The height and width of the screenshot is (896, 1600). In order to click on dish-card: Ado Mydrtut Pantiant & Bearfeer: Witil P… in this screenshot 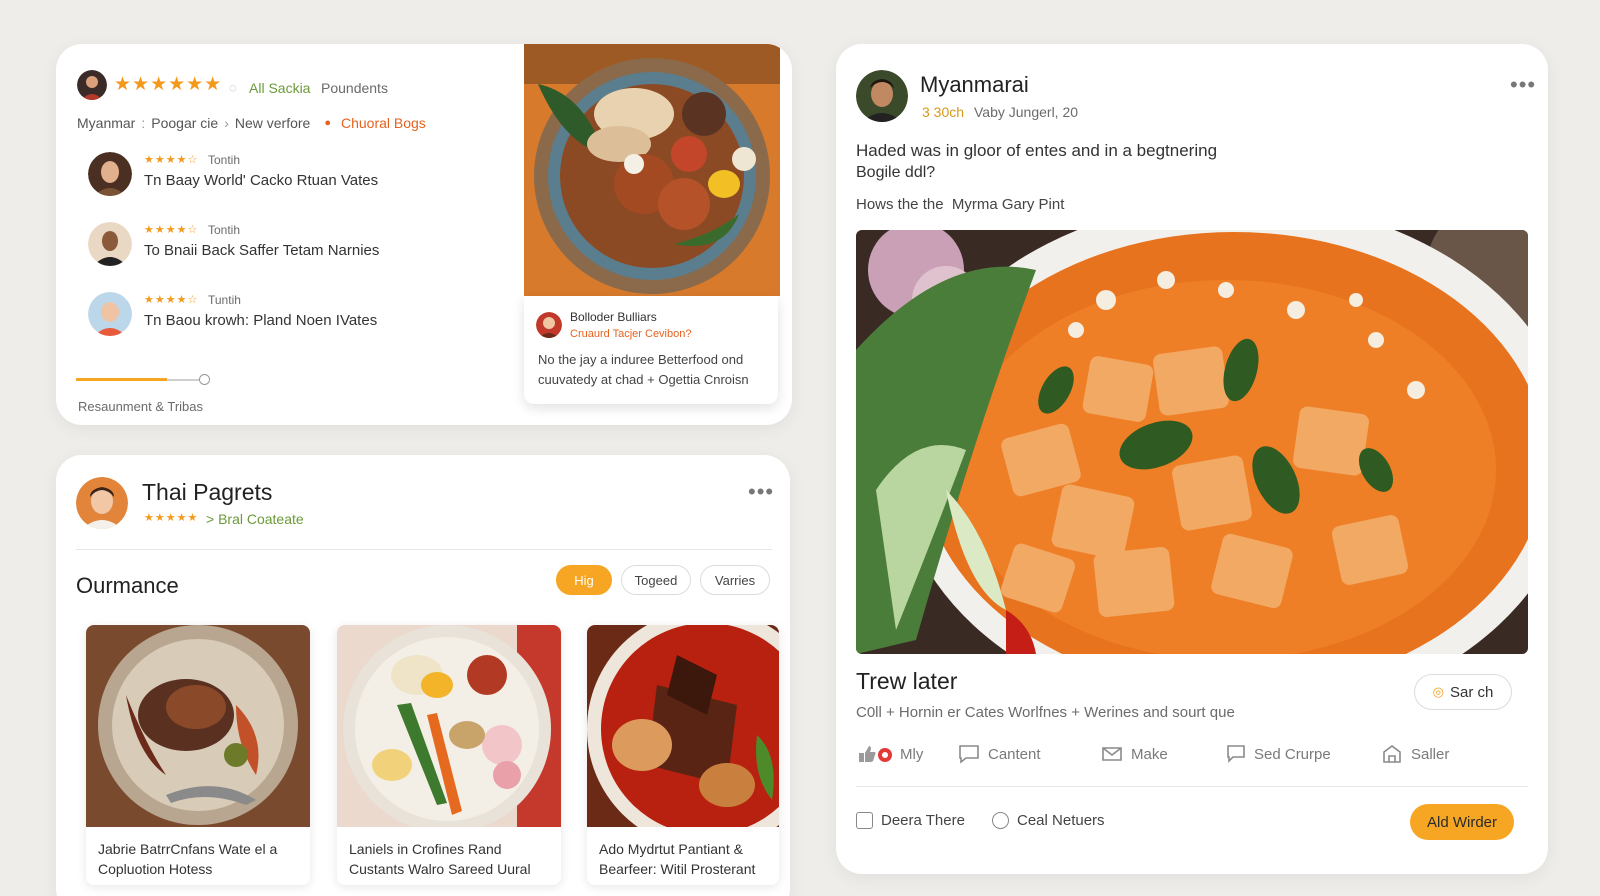, I will do `click(683, 755)`.